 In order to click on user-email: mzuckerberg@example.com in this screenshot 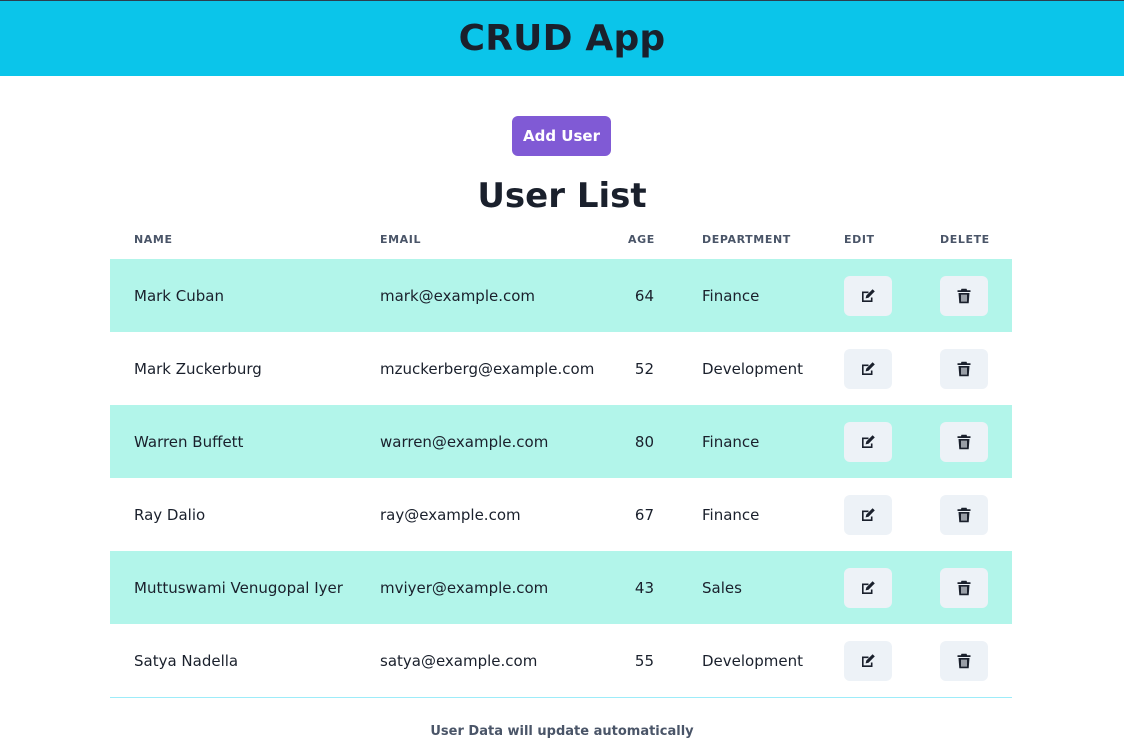, I will do `click(487, 368)`.